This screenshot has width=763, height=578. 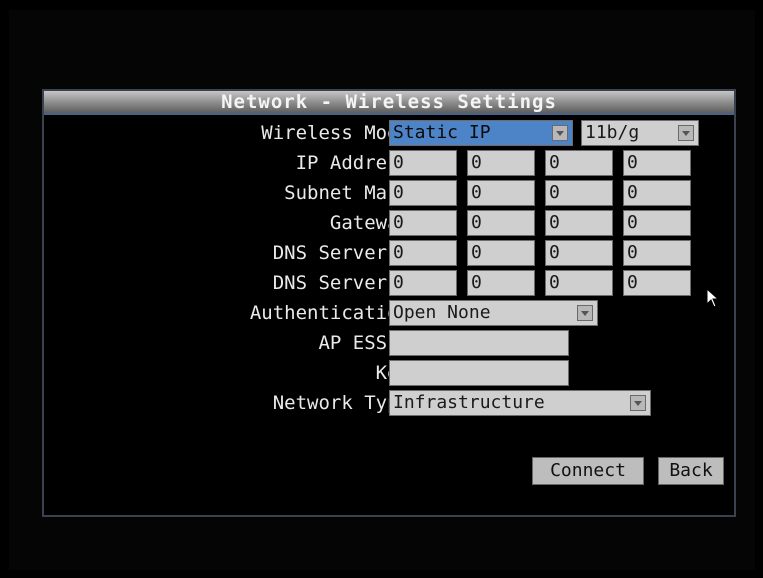 I want to click on band-select: 11b/g, so click(x=640, y=133).